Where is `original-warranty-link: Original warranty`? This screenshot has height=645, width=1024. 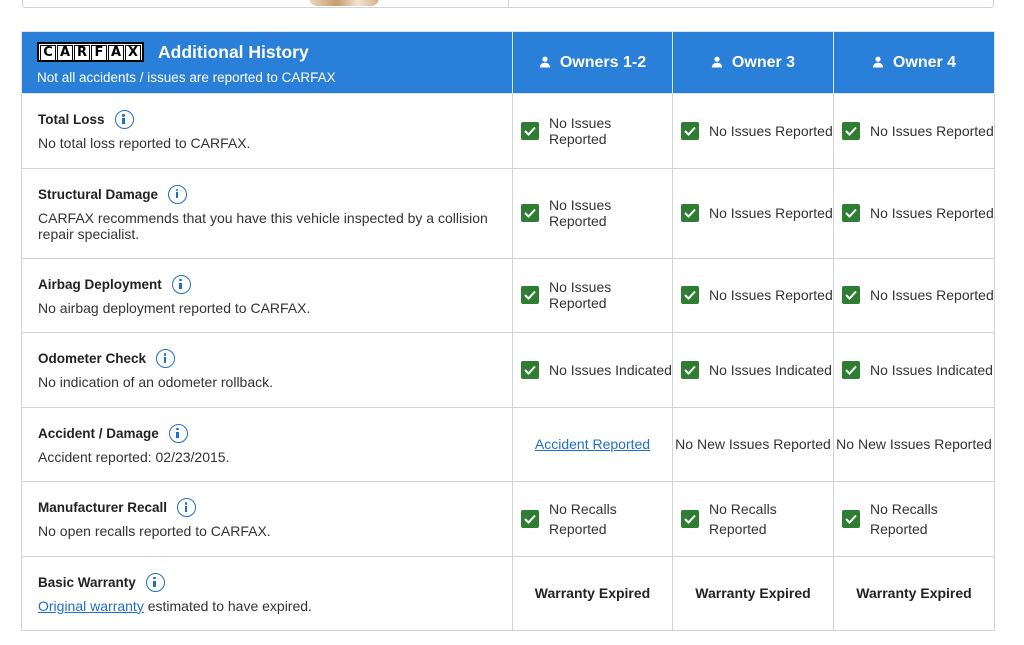
original-warranty-link: Original warranty is located at coordinates (91, 606).